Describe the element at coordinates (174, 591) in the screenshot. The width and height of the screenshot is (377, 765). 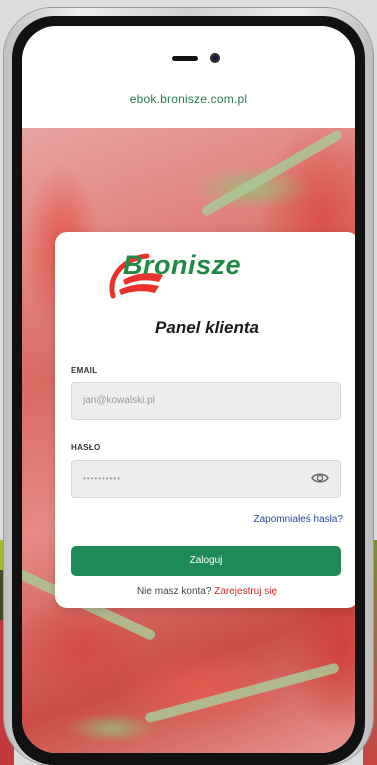
I see `no-account-text: Nie masz konta?` at that location.